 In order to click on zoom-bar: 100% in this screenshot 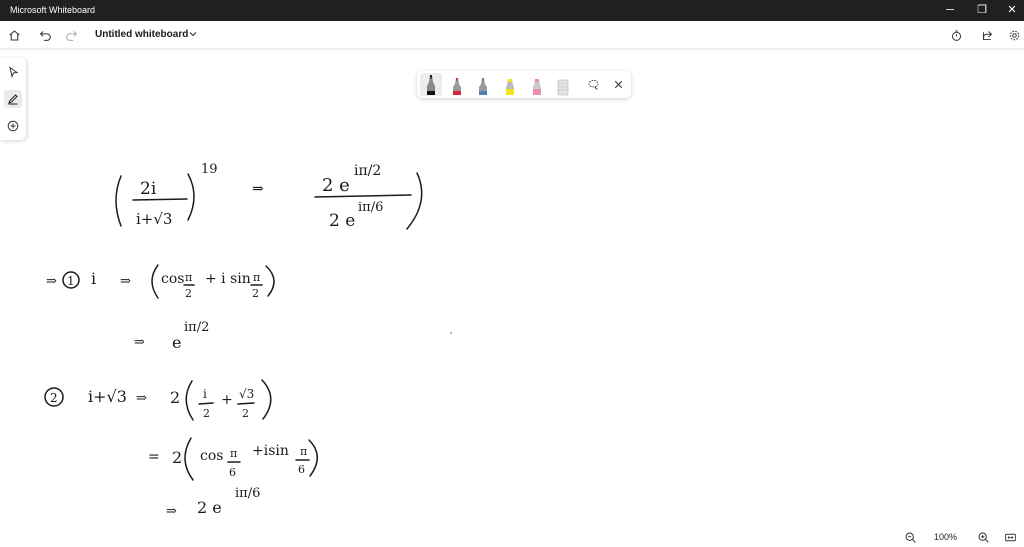, I will do `click(959, 537)`.